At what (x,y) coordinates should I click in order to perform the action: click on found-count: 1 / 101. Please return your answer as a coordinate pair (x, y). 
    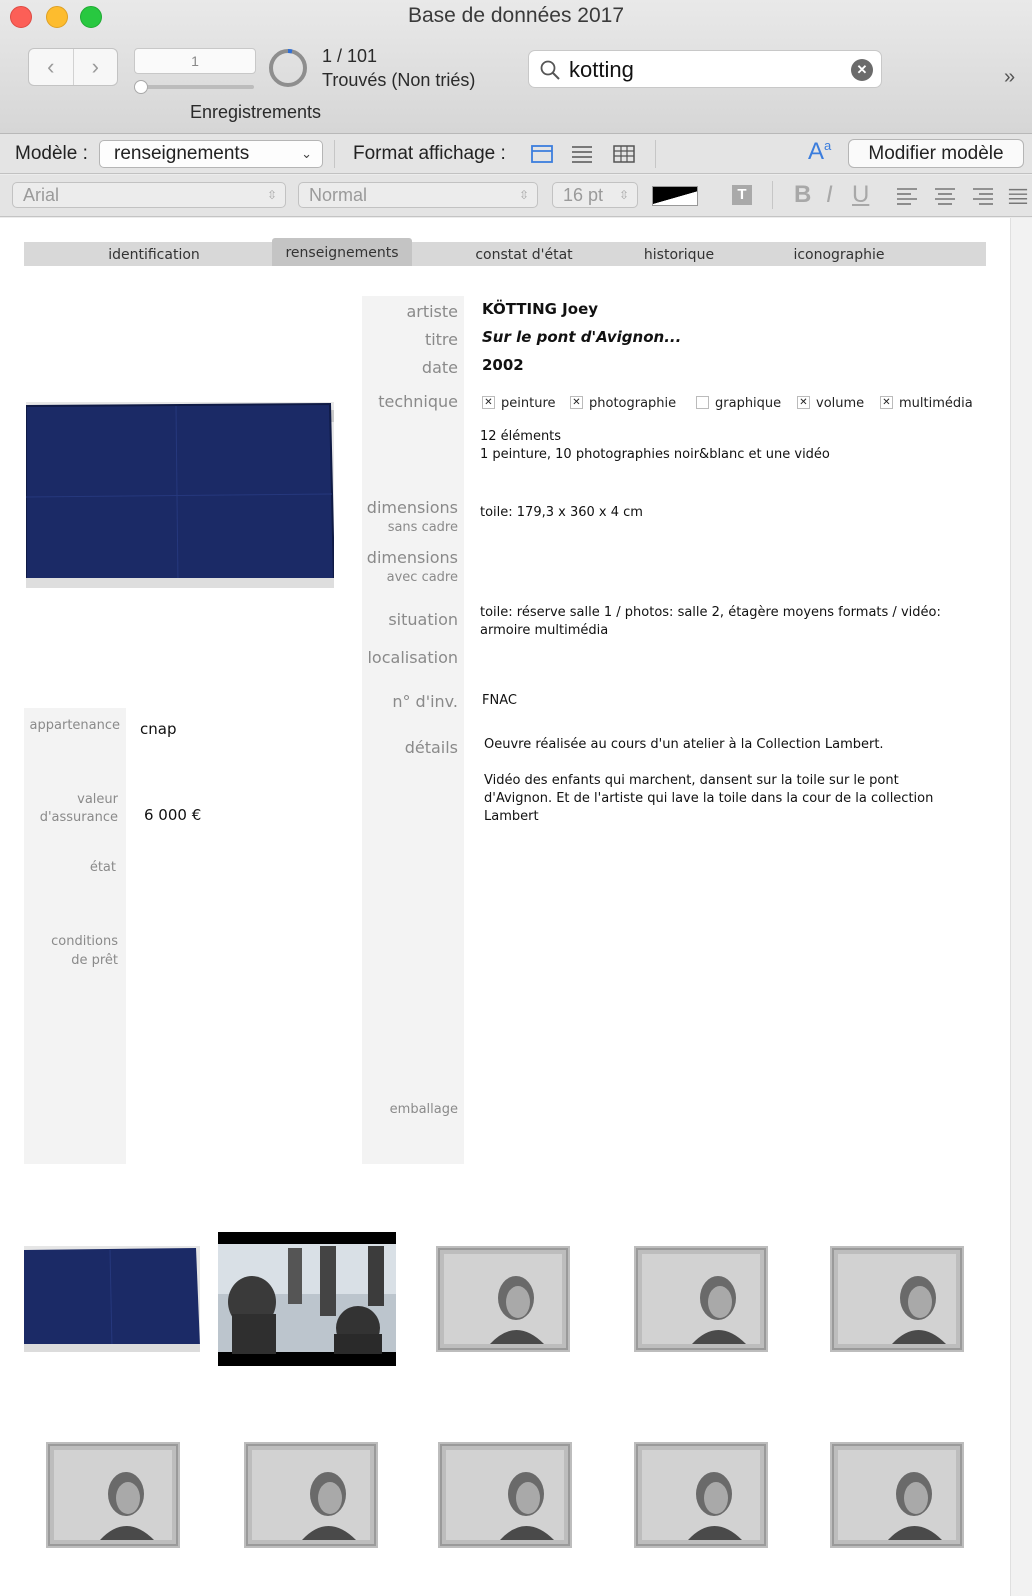
    Looking at the image, I should click on (350, 56).